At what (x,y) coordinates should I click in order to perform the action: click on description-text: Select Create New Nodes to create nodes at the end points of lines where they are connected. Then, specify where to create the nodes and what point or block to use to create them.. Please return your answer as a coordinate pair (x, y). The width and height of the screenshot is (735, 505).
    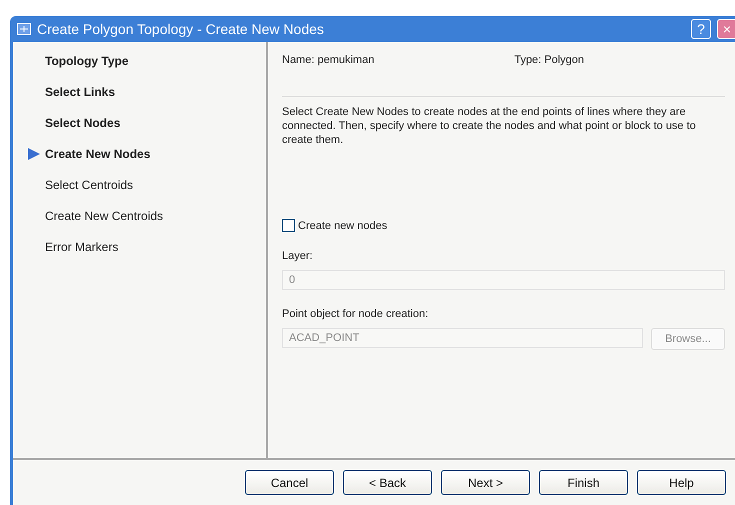
    Looking at the image, I should click on (489, 126).